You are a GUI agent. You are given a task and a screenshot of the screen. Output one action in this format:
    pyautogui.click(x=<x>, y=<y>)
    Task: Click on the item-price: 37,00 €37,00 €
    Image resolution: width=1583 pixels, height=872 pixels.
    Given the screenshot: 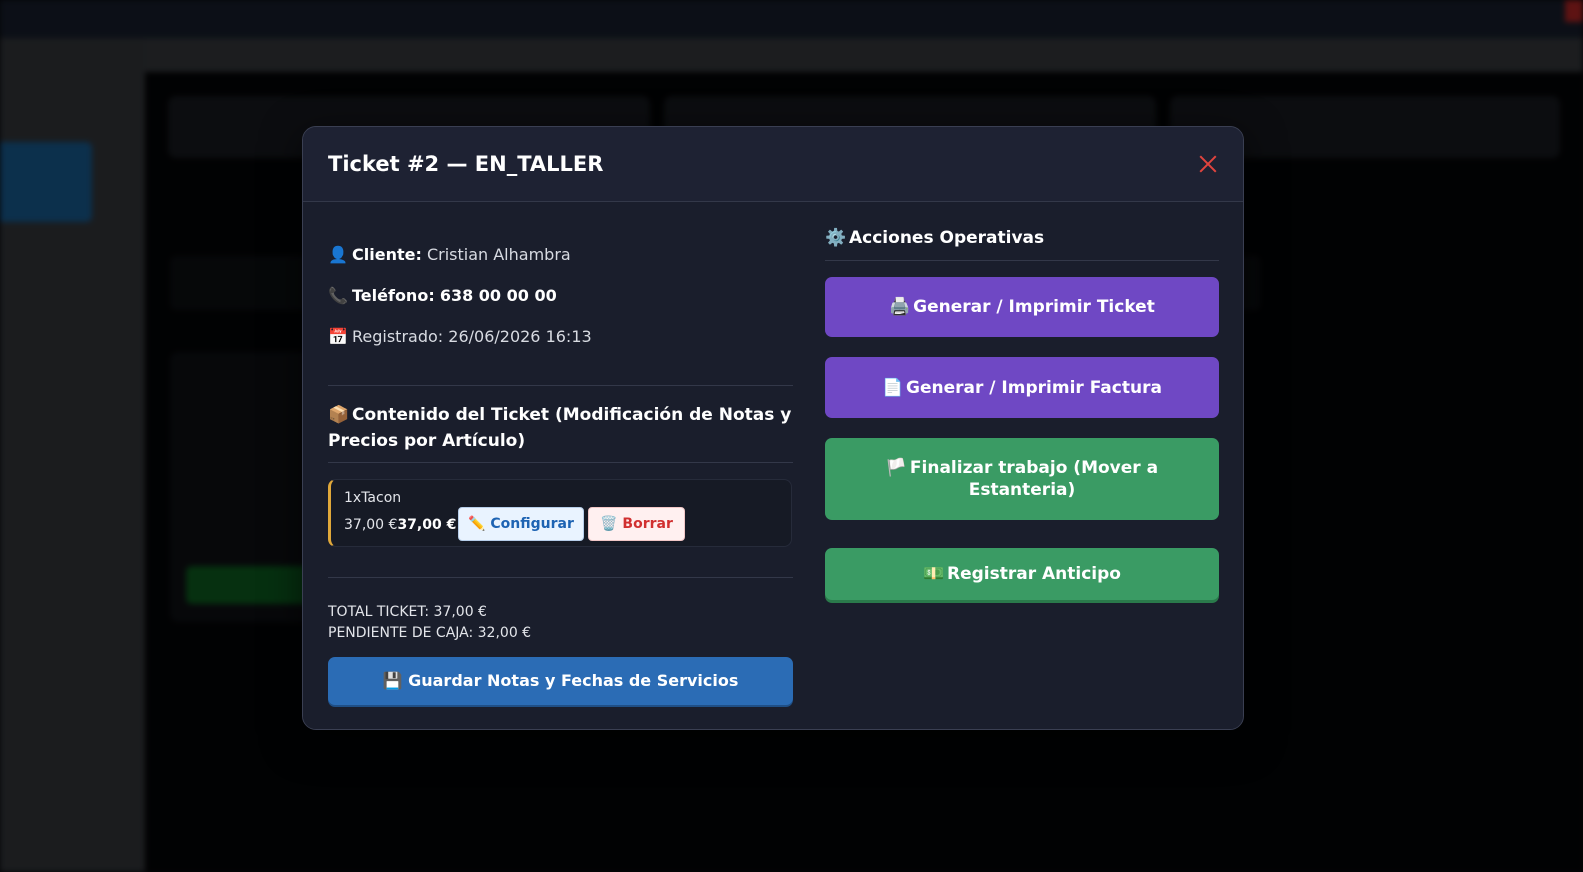 What is the action you would take?
    pyautogui.click(x=400, y=525)
    